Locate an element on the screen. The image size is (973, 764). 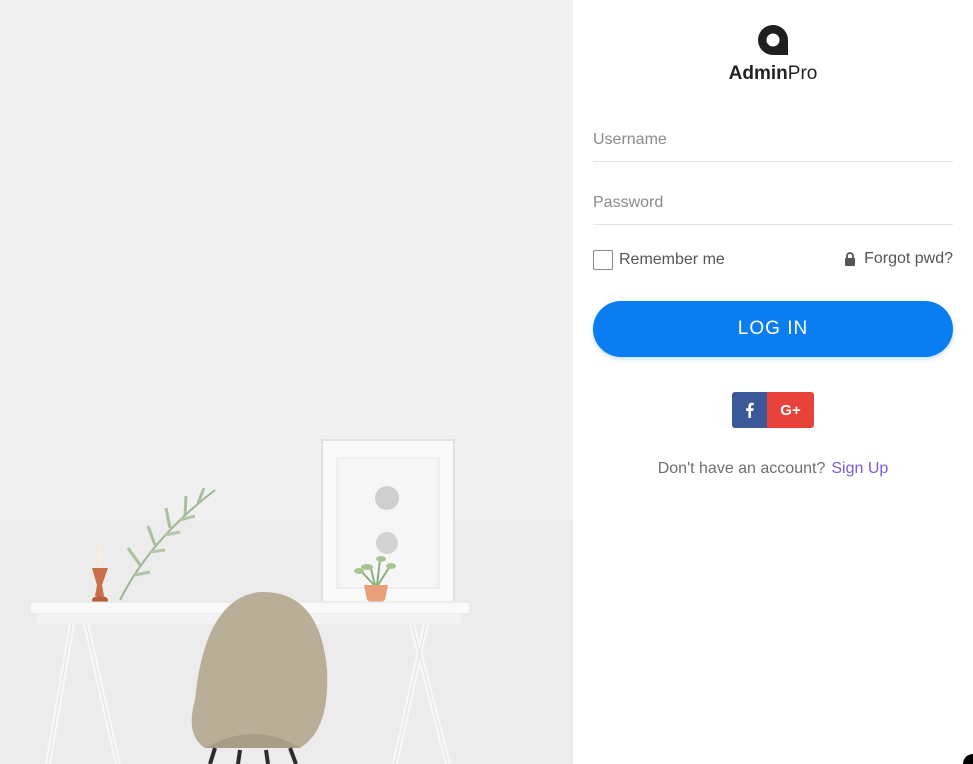
brand-logo-icon is located at coordinates (773, 40).